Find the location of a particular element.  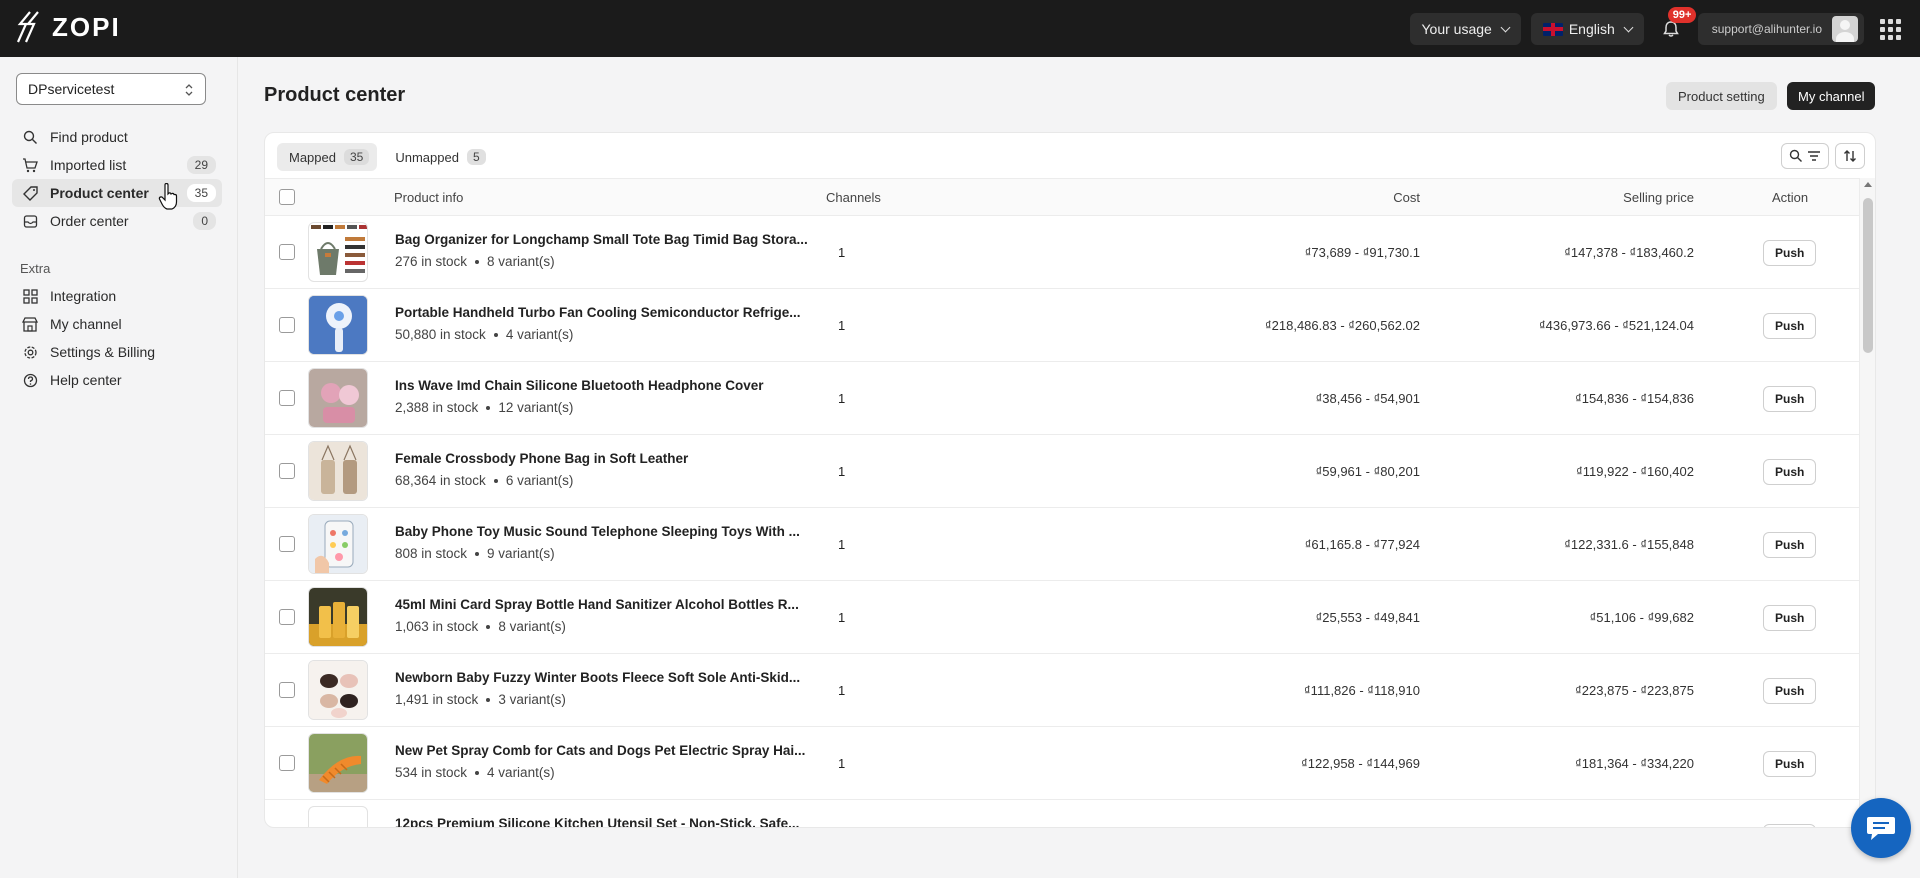

tab-bar: Mapped 35 Unmapped 5 is located at coordinates (385, 157).